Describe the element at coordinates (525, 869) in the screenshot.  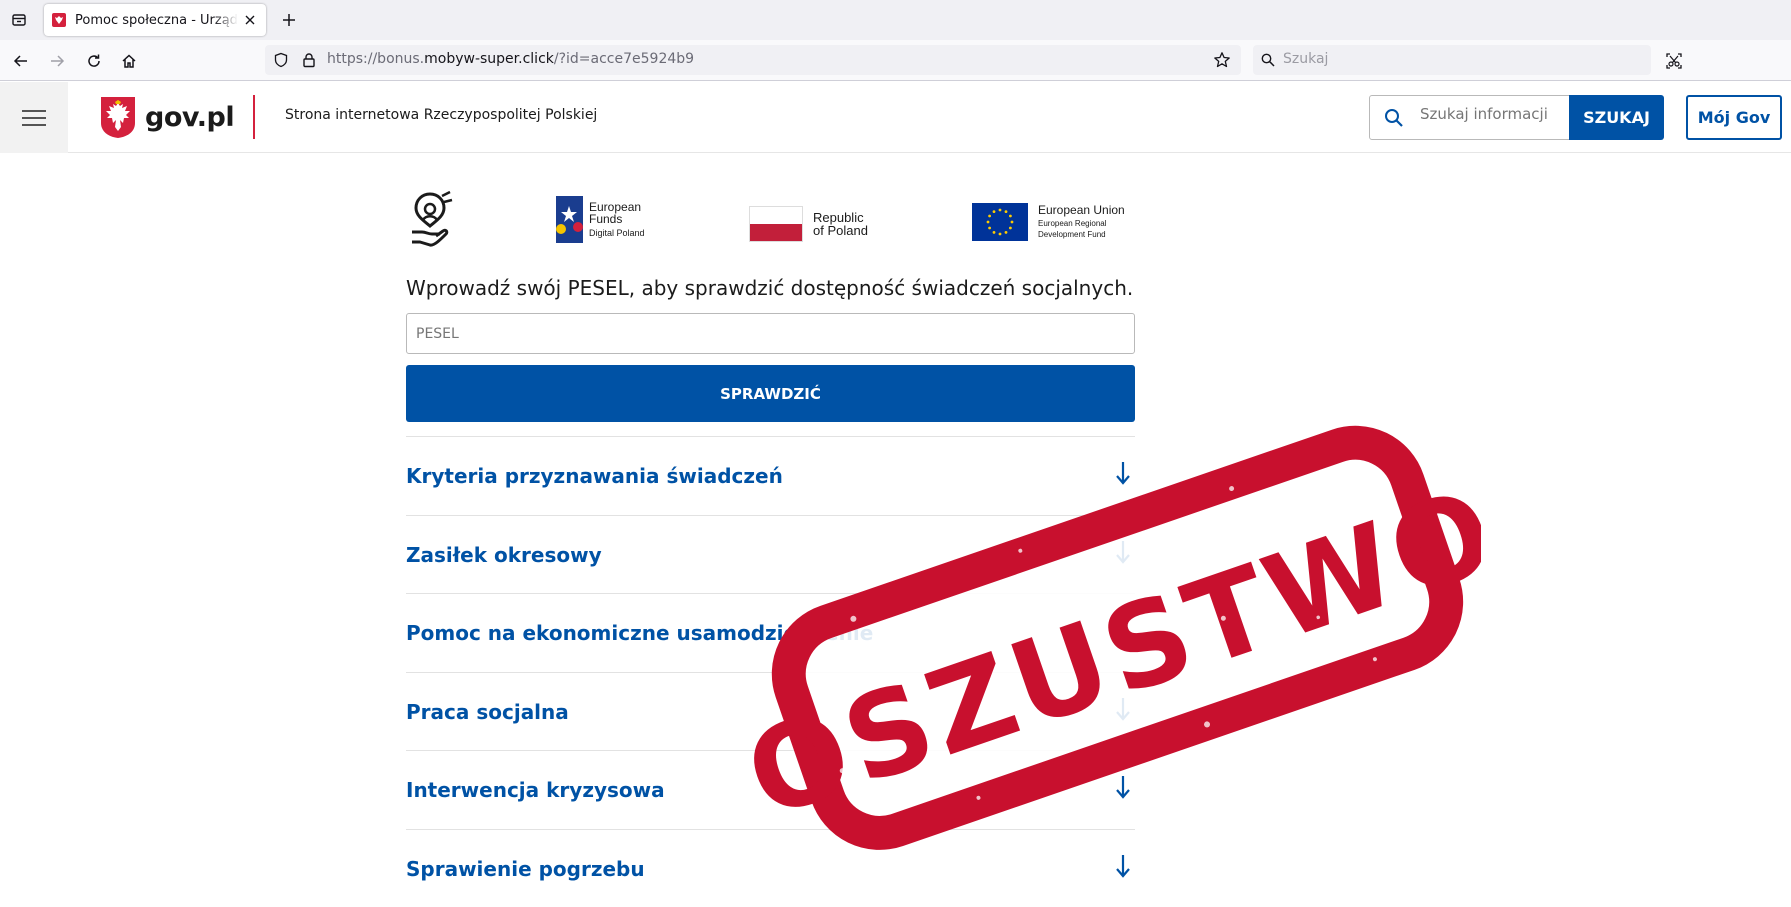
I see `accordion-item-title: Sprawienie pogrzebu` at that location.